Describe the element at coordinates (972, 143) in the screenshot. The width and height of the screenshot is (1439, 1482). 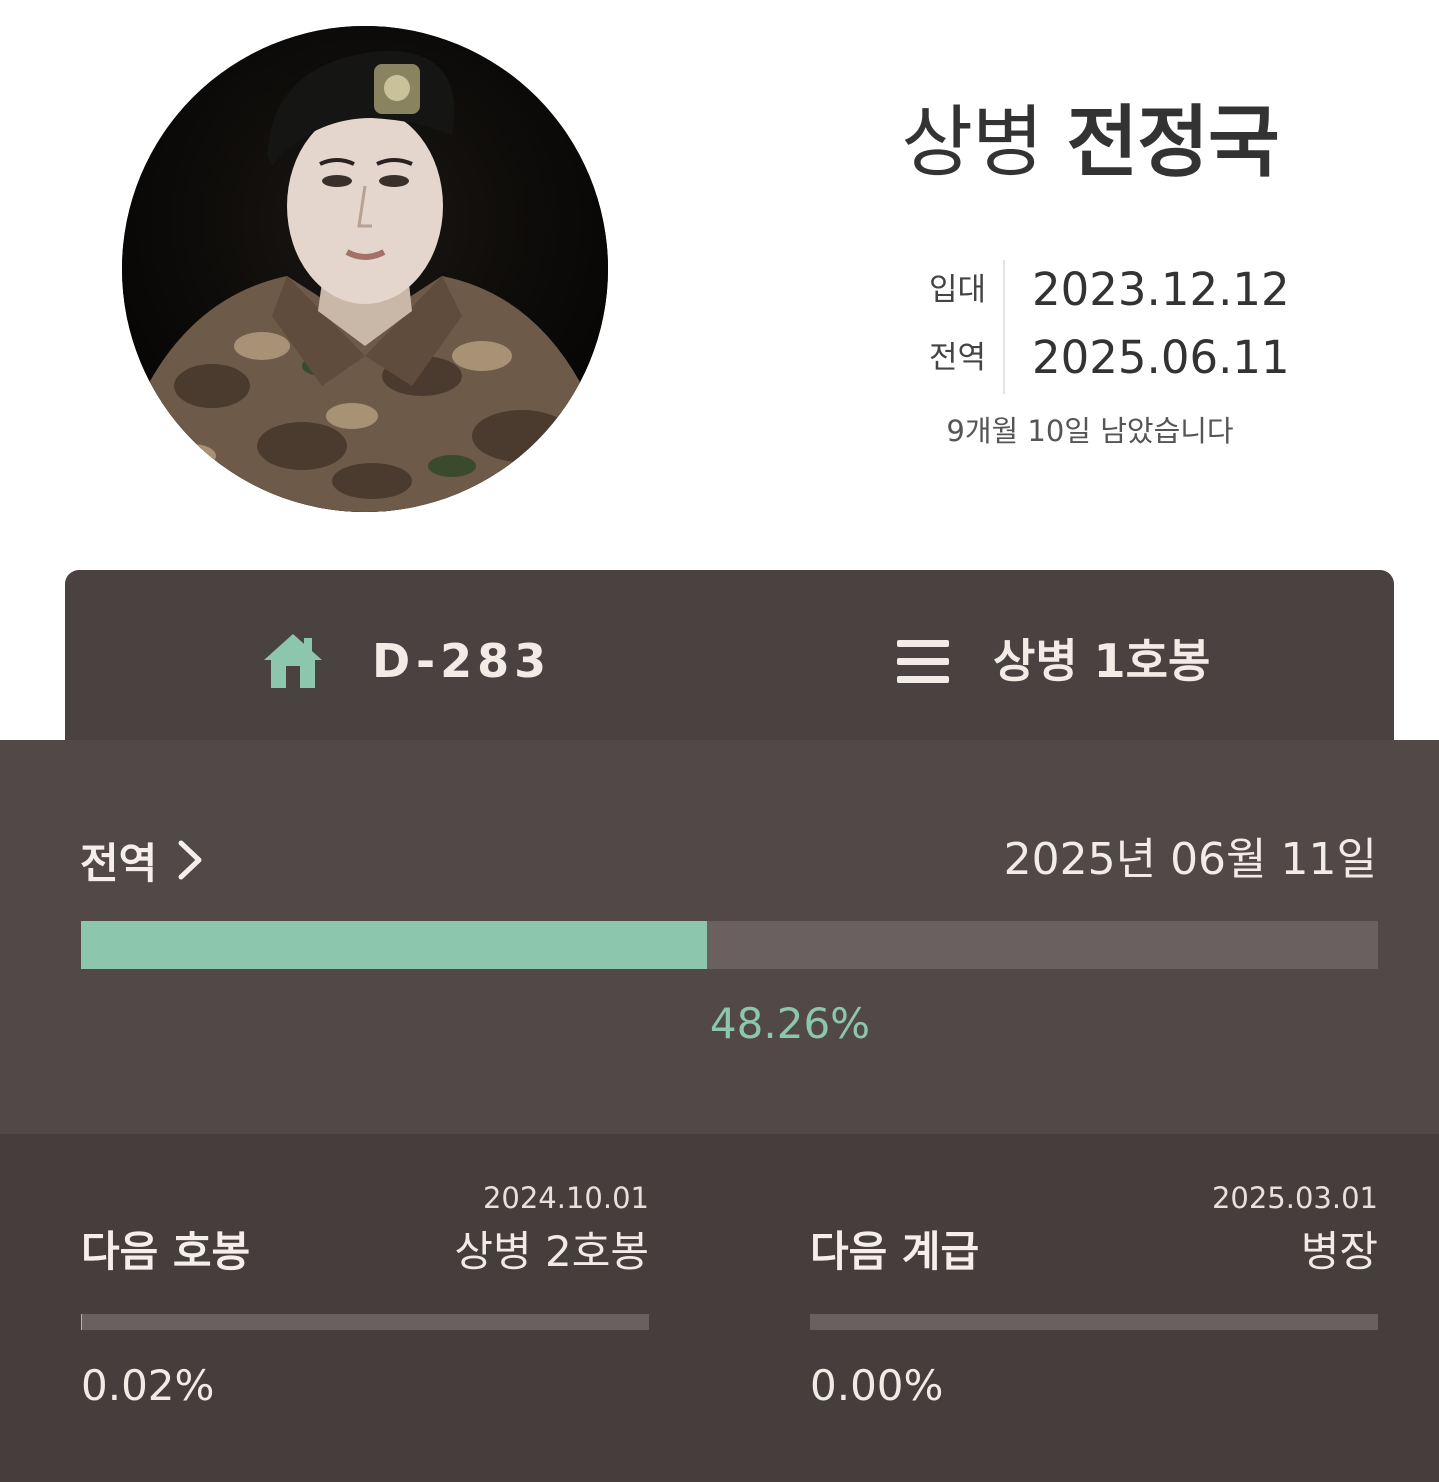
I see `rank-label: 상병` at that location.